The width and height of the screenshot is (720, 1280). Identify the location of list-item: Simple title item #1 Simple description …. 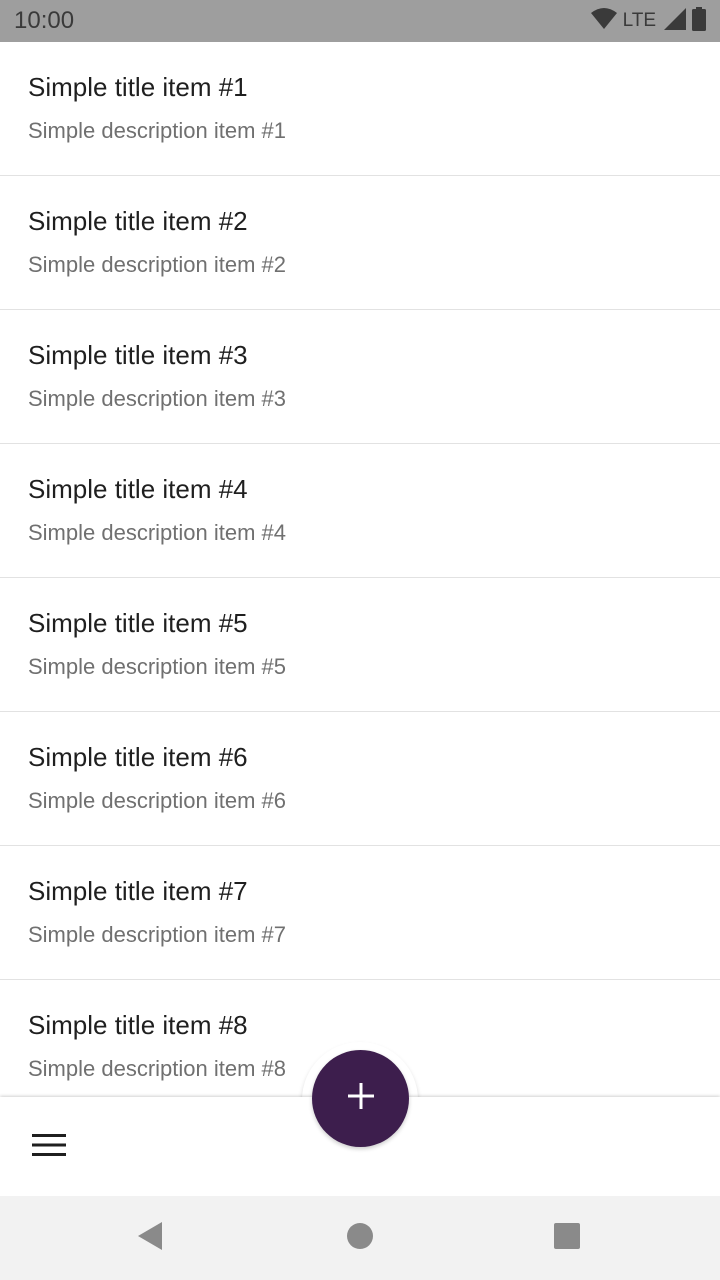
(360, 109).